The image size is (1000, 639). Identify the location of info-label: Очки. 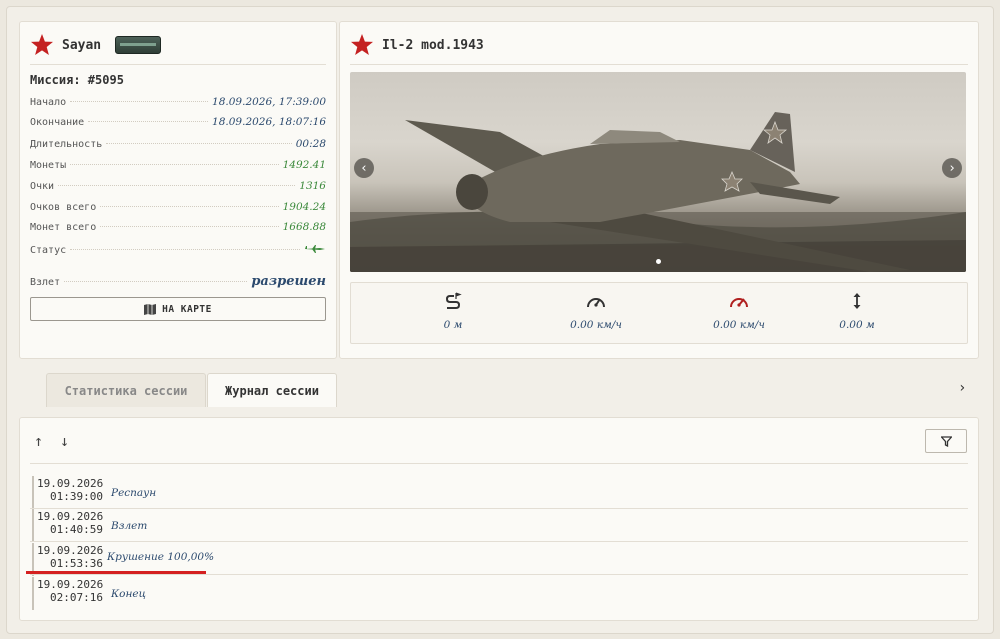
(42, 186).